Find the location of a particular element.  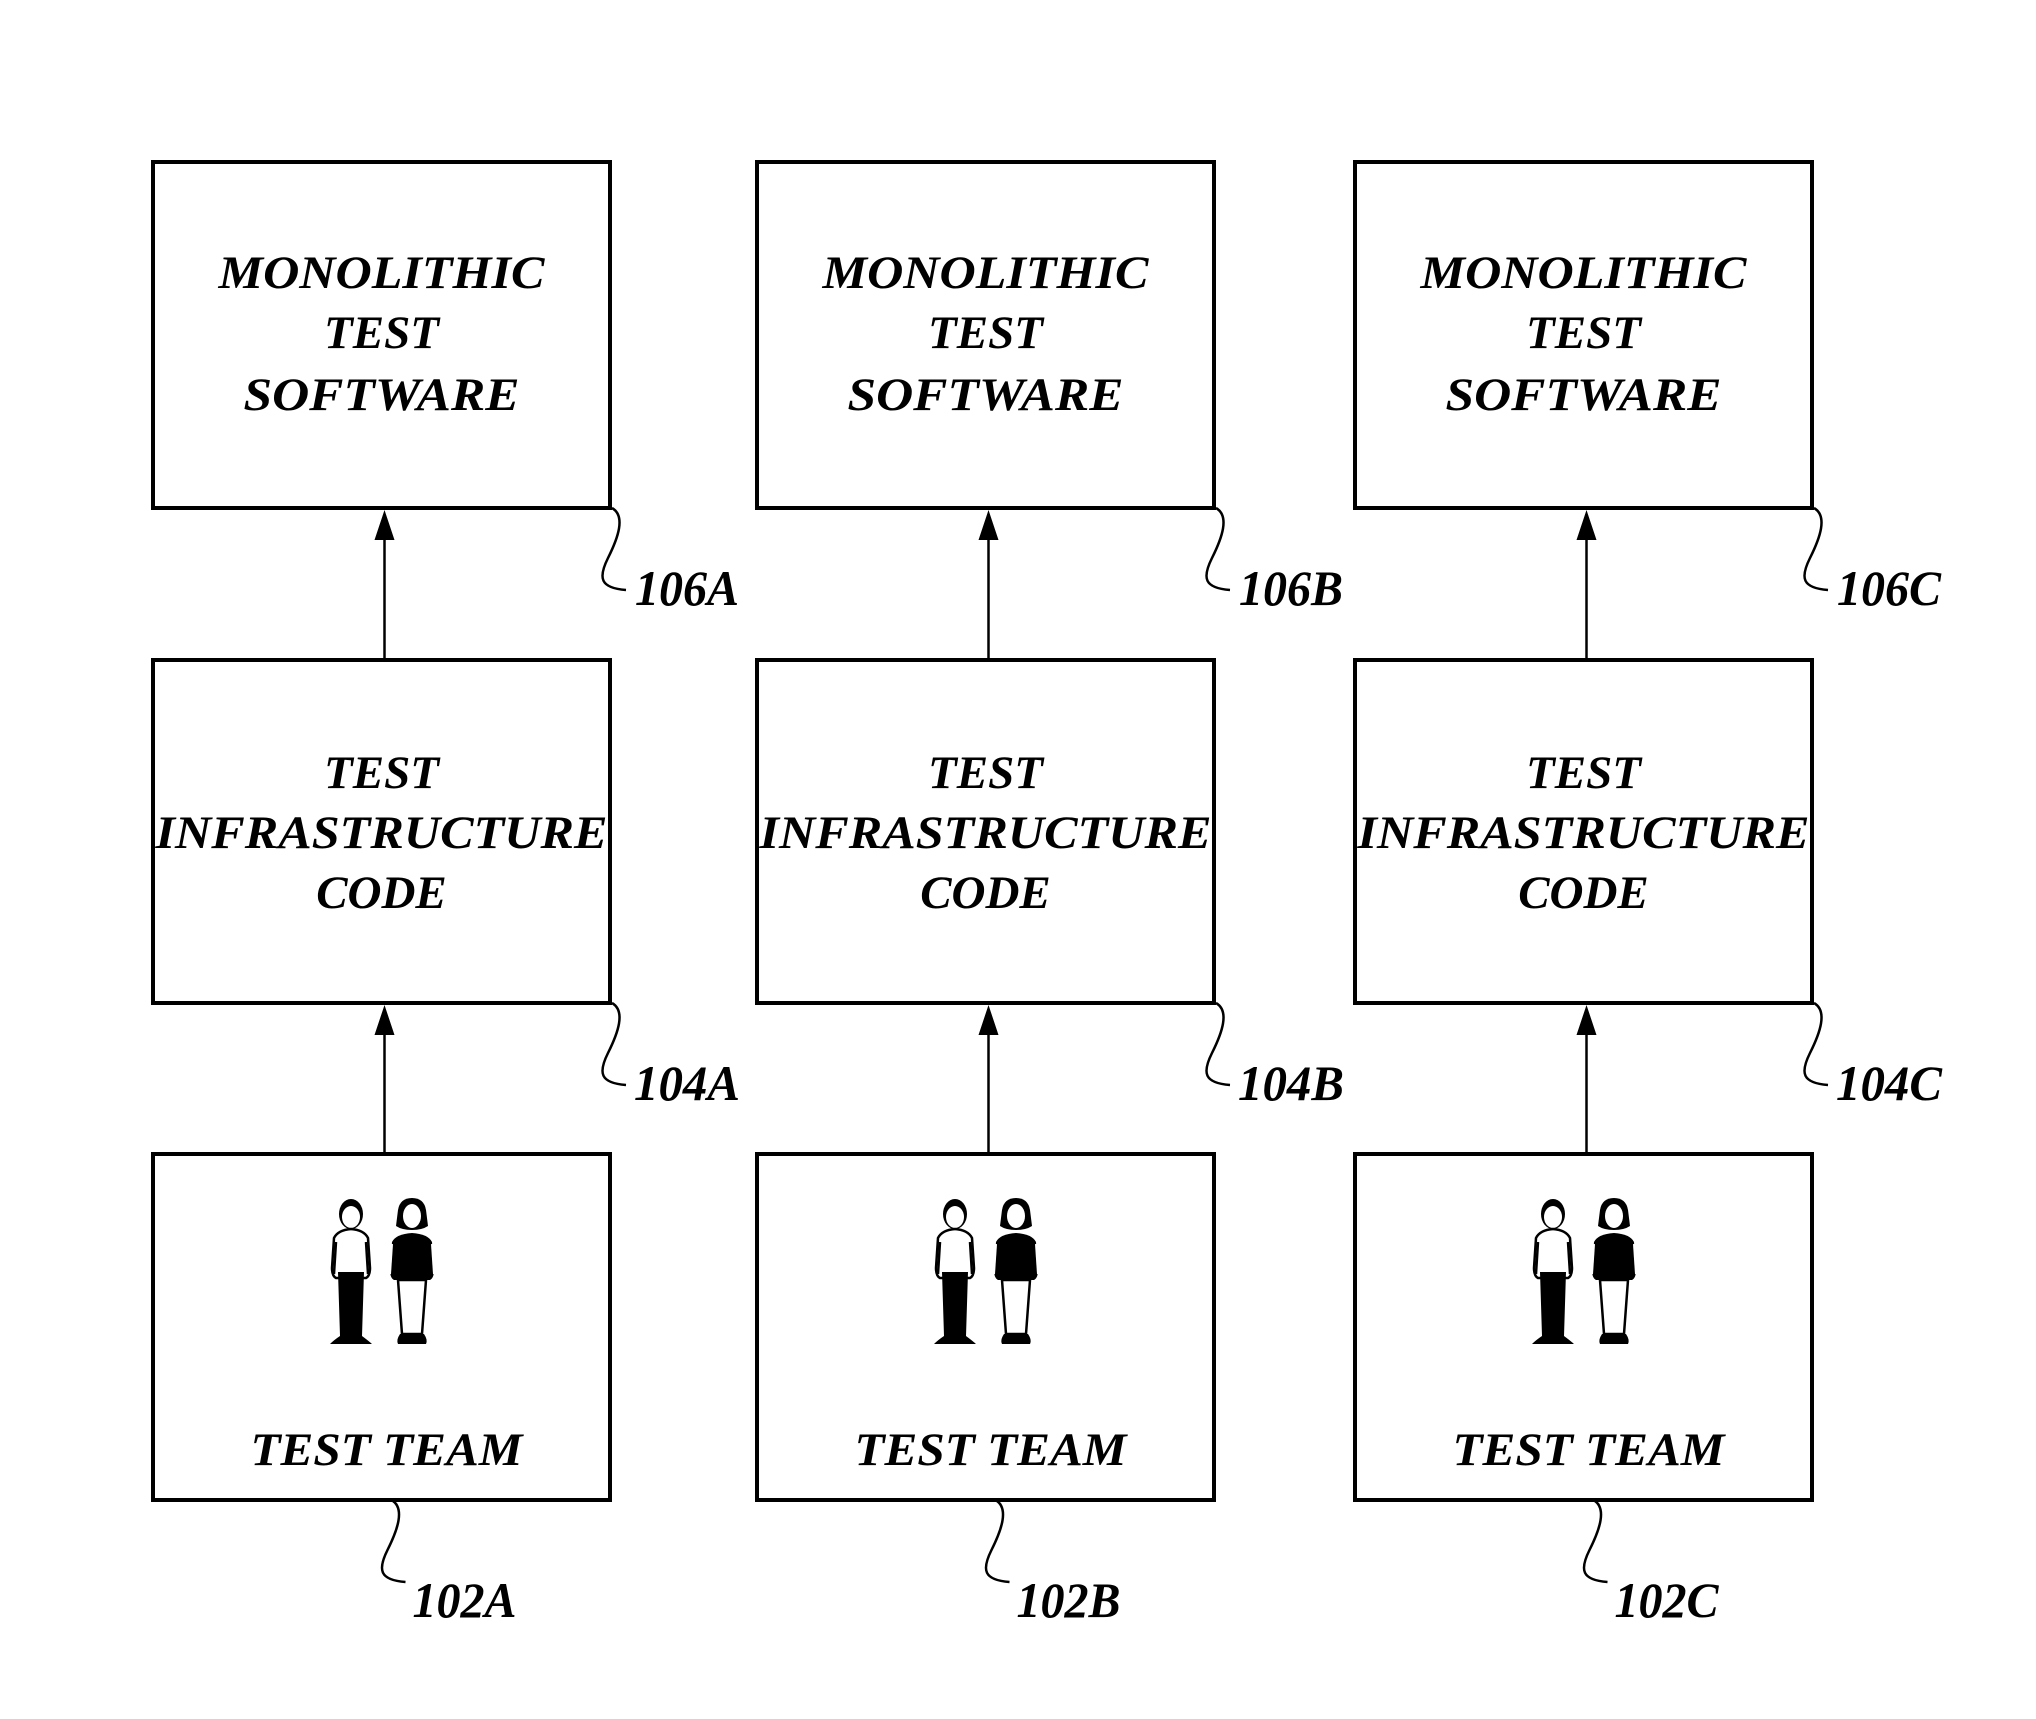

software-box: MONOLITHIC TEST SOFTWARE 106C is located at coordinates (1647, 388).